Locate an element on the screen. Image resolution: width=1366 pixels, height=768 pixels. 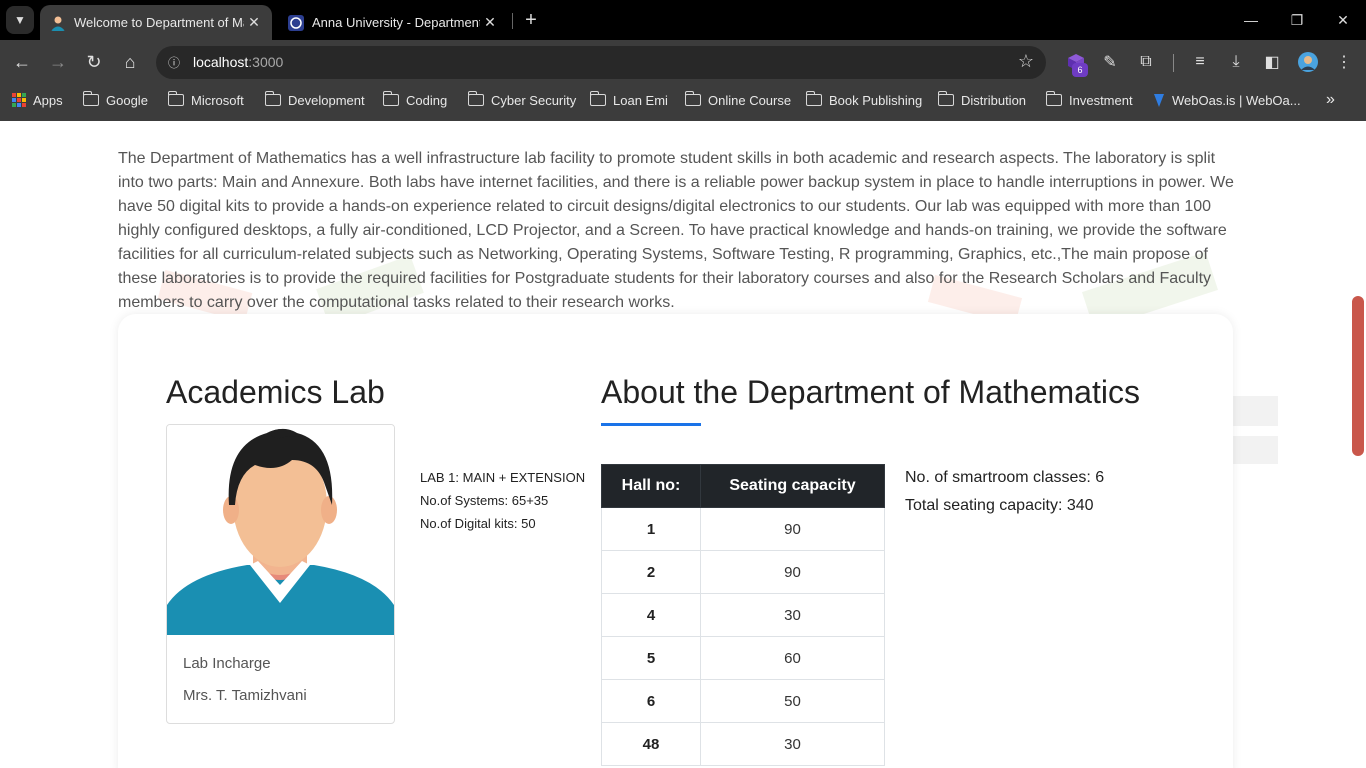
media-queue-icon: ≡ is located at coordinates (1200, 62).